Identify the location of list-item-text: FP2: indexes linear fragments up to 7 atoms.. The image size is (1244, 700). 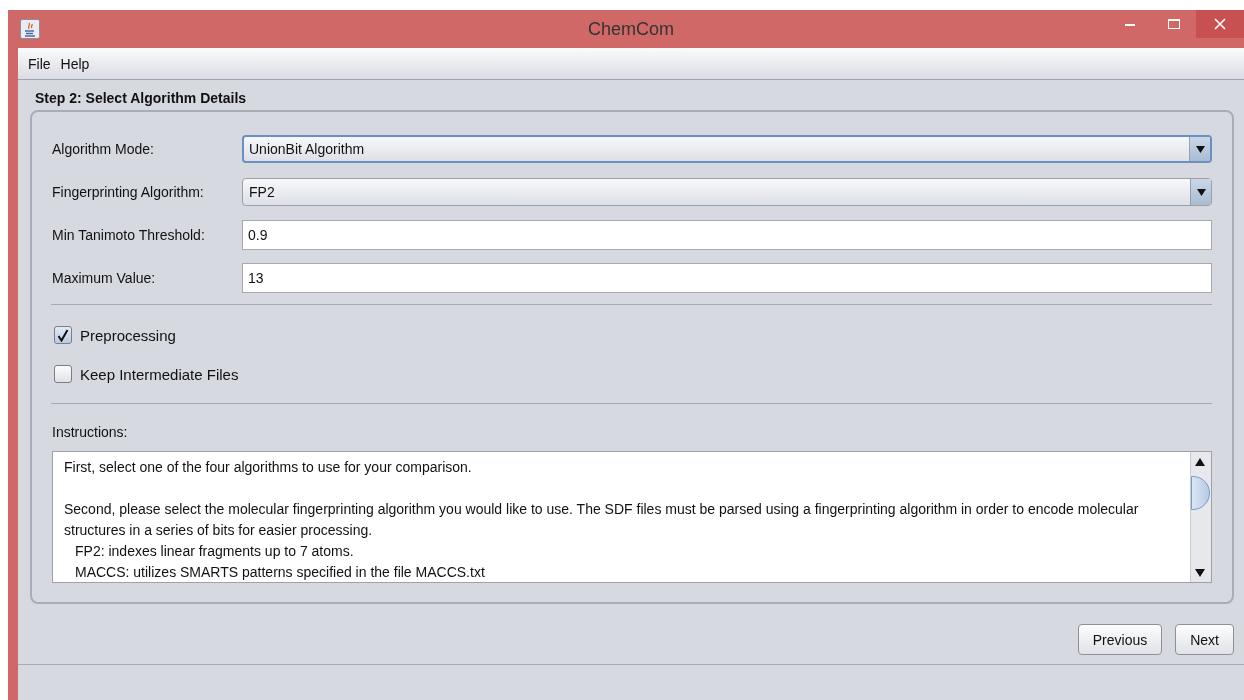
(214, 551).